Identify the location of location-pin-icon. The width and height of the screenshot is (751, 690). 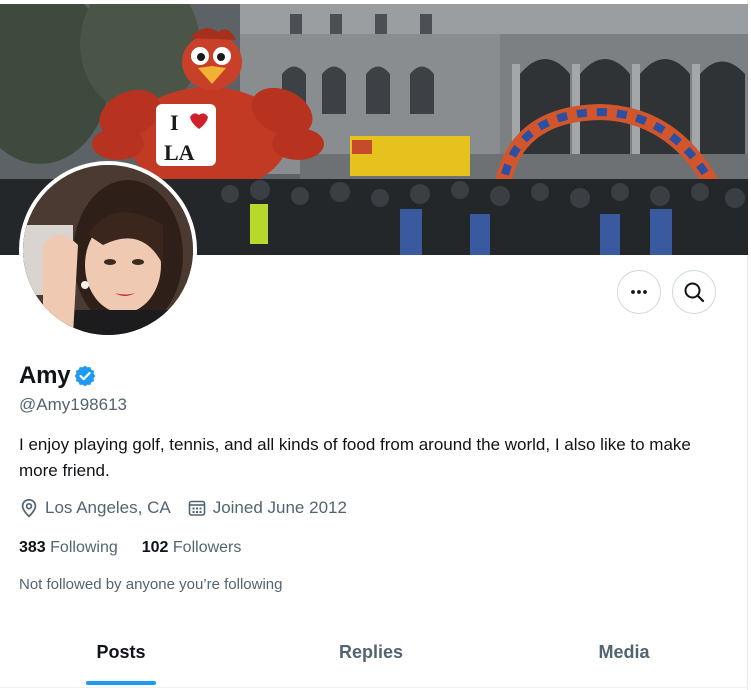
(32, 508).